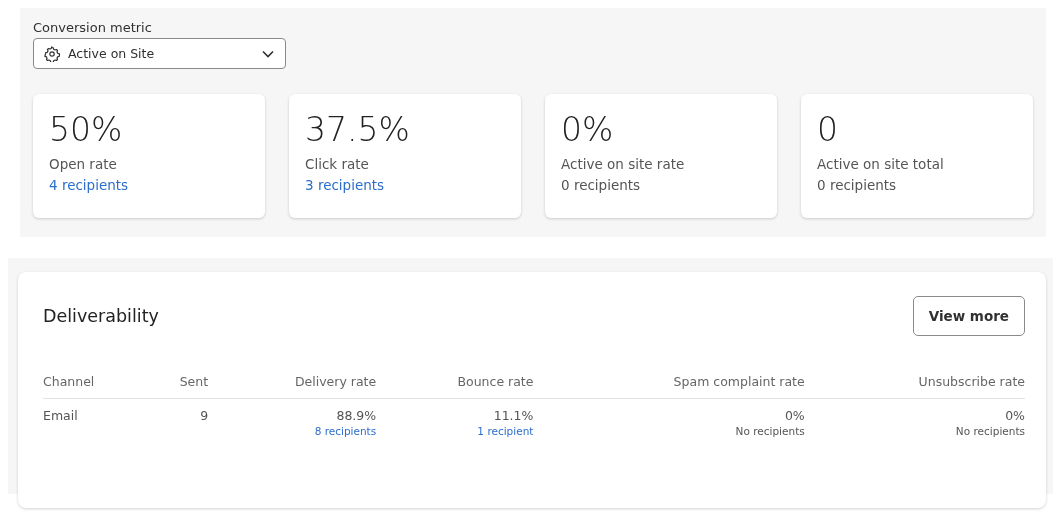  I want to click on table-cell: Email, so click(96, 418).